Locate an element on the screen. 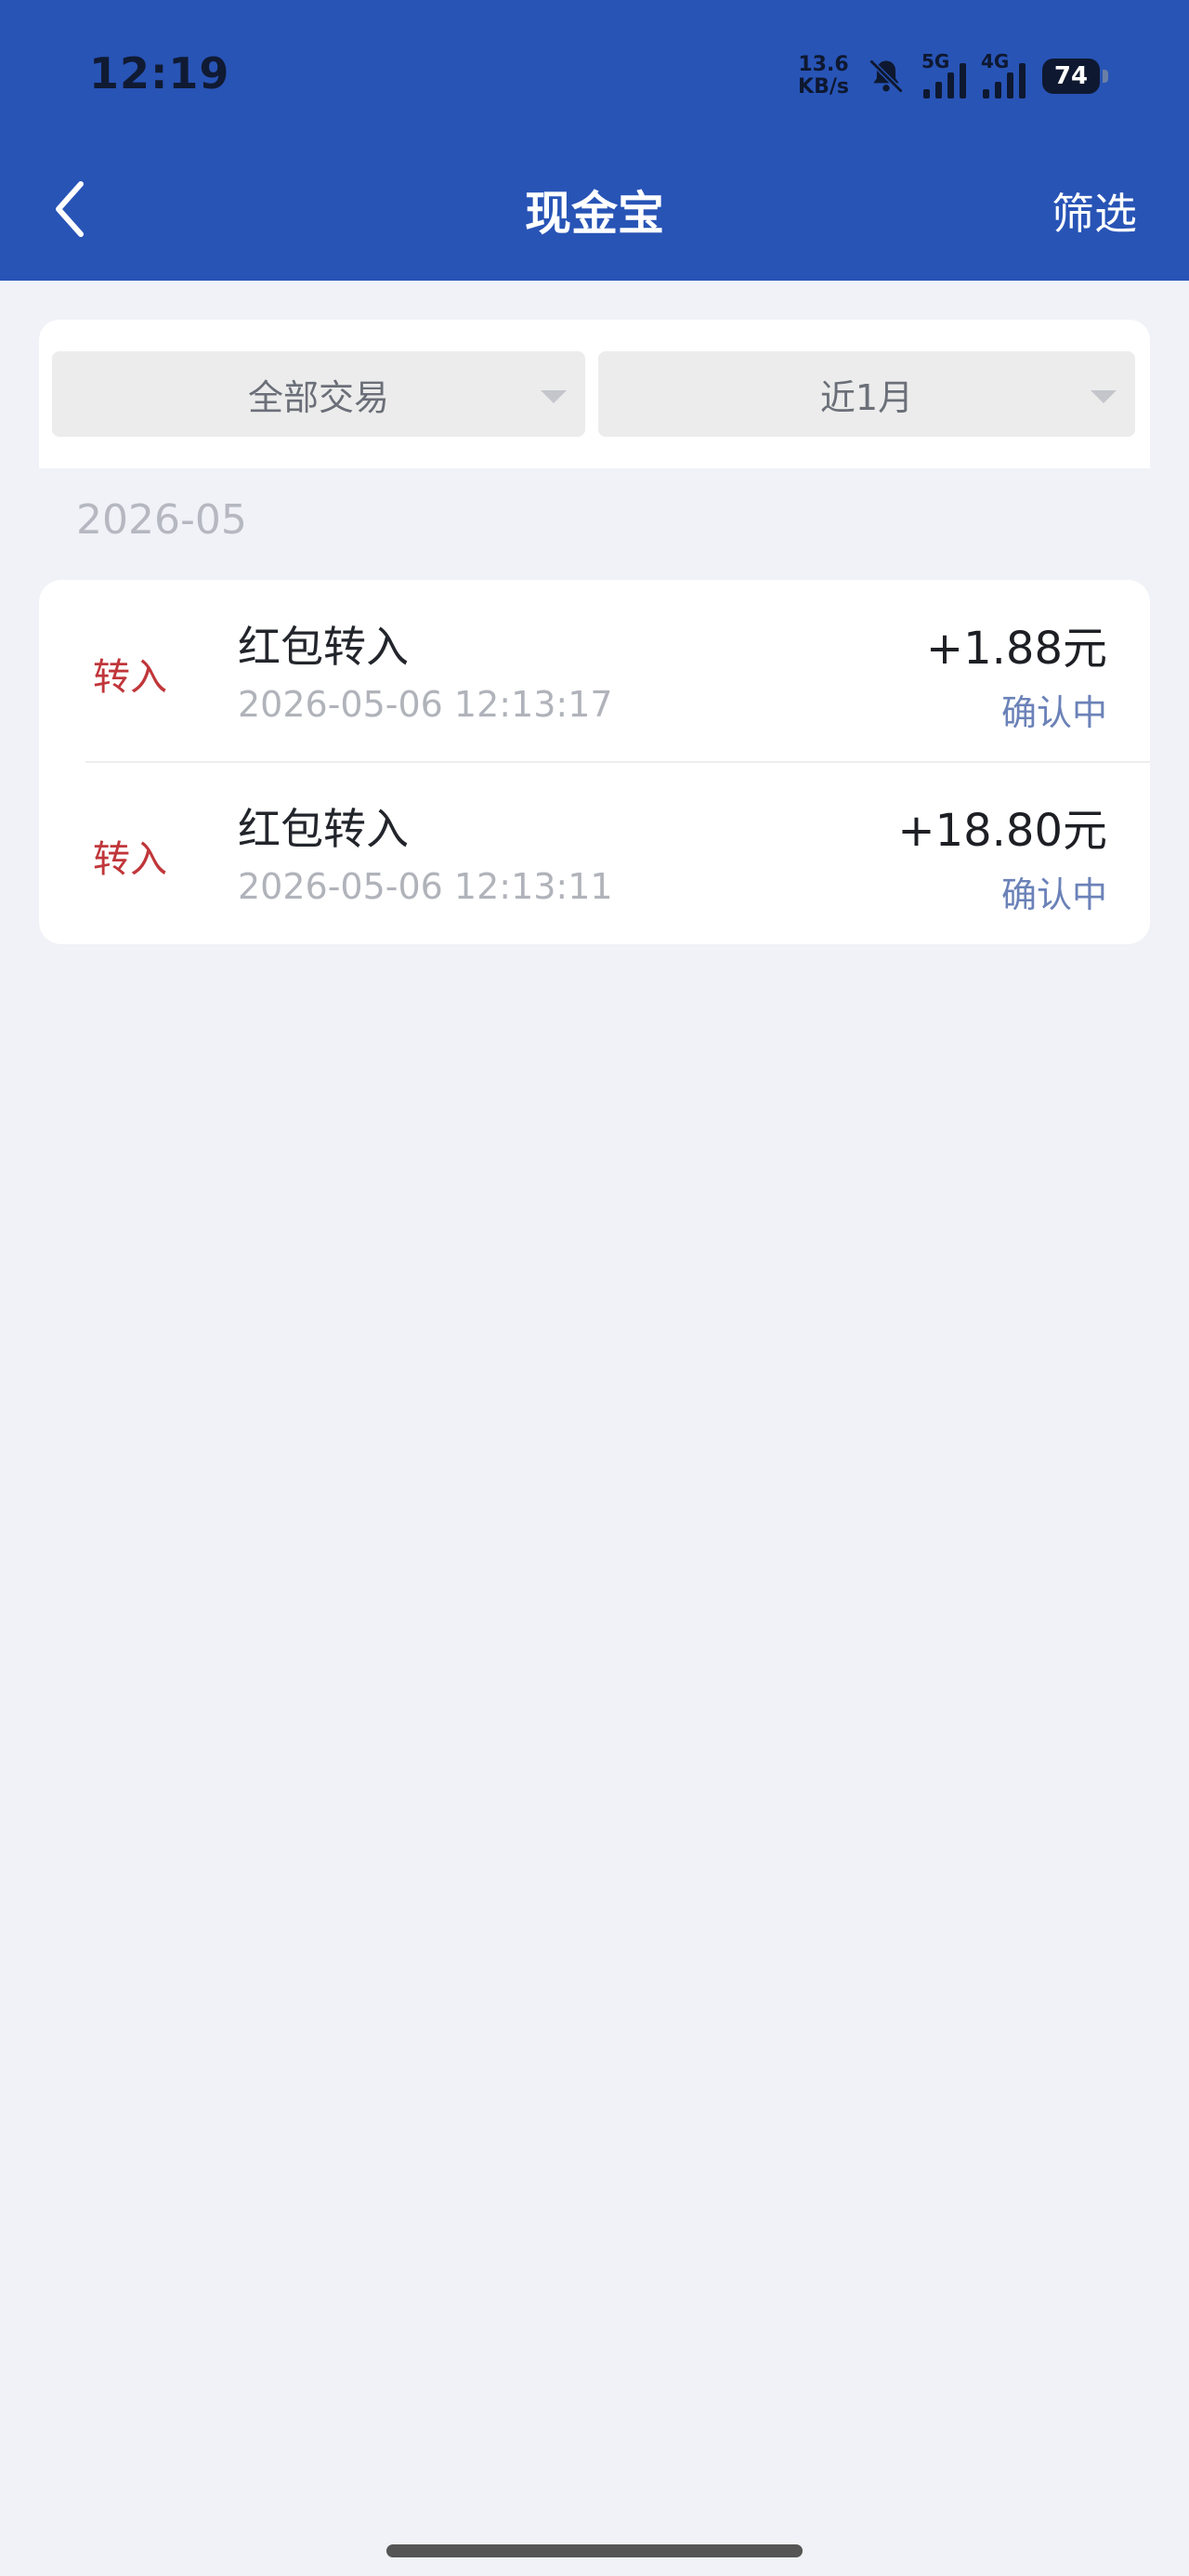 The image size is (1189, 2576). status-time: 12:19 is located at coordinates (160, 73).